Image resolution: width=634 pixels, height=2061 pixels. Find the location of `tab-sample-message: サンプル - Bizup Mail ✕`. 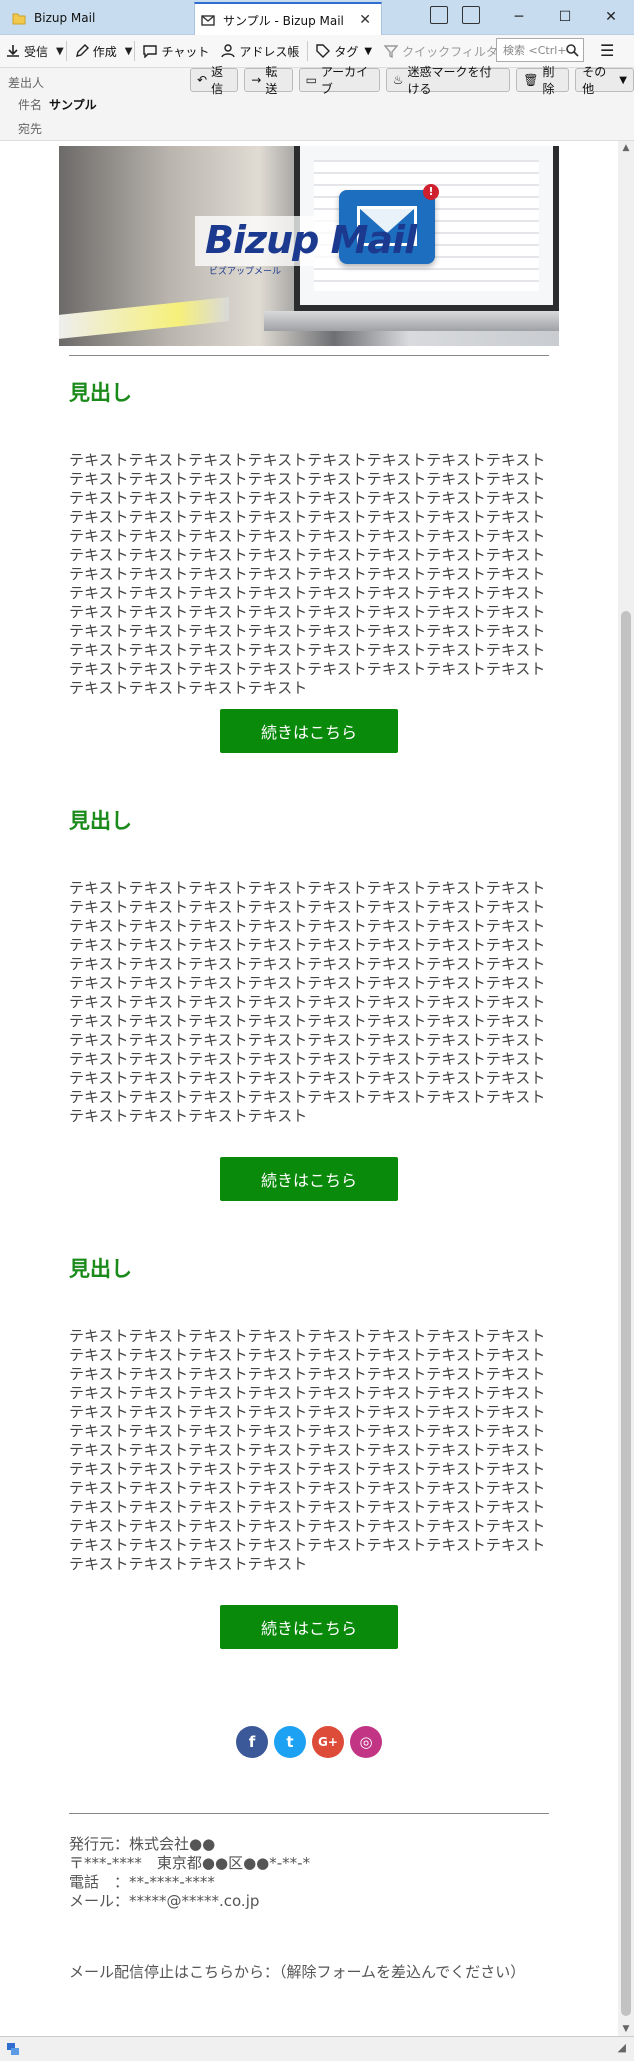

tab-sample-message: サンプル - Bizup Mail ✕ is located at coordinates (288, 19).